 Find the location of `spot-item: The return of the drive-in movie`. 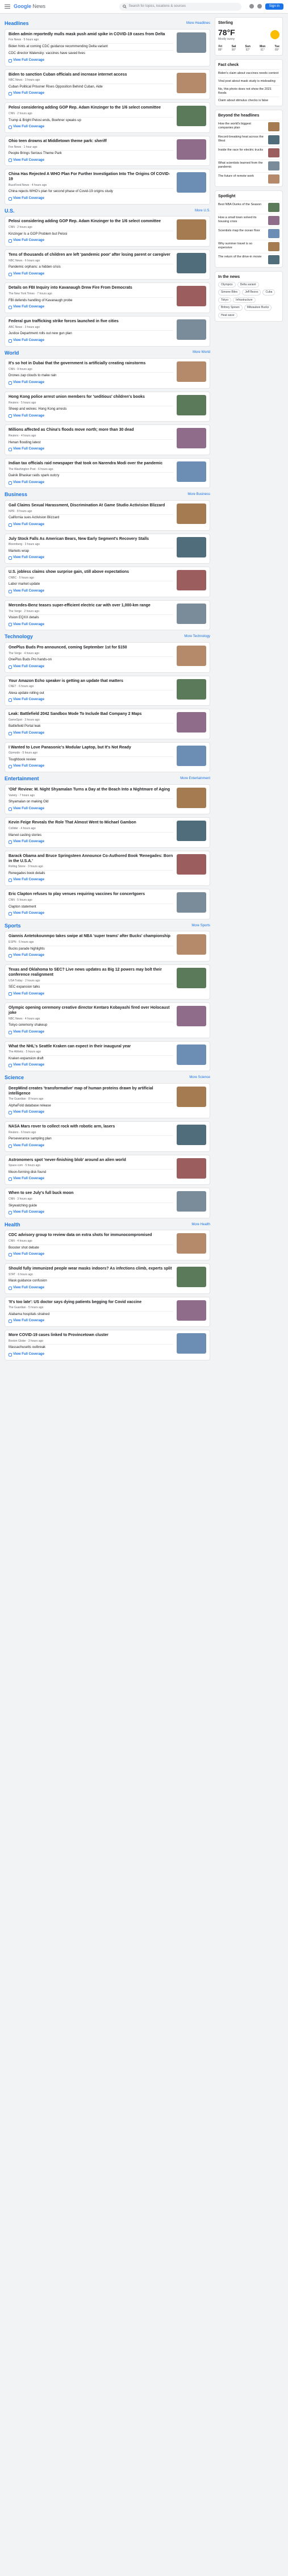

spot-item: The return of the drive-in movie is located at coordinates (249, 259).